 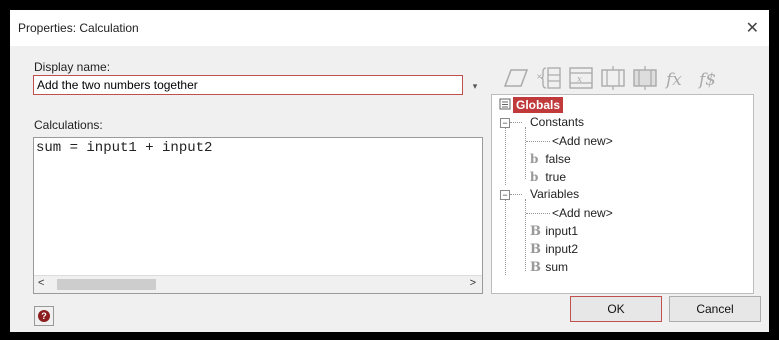 What do you see at coordinates (562, 231) in the screenshot?
I see `tree-item-label: input1` at bounding box center [562, 231].